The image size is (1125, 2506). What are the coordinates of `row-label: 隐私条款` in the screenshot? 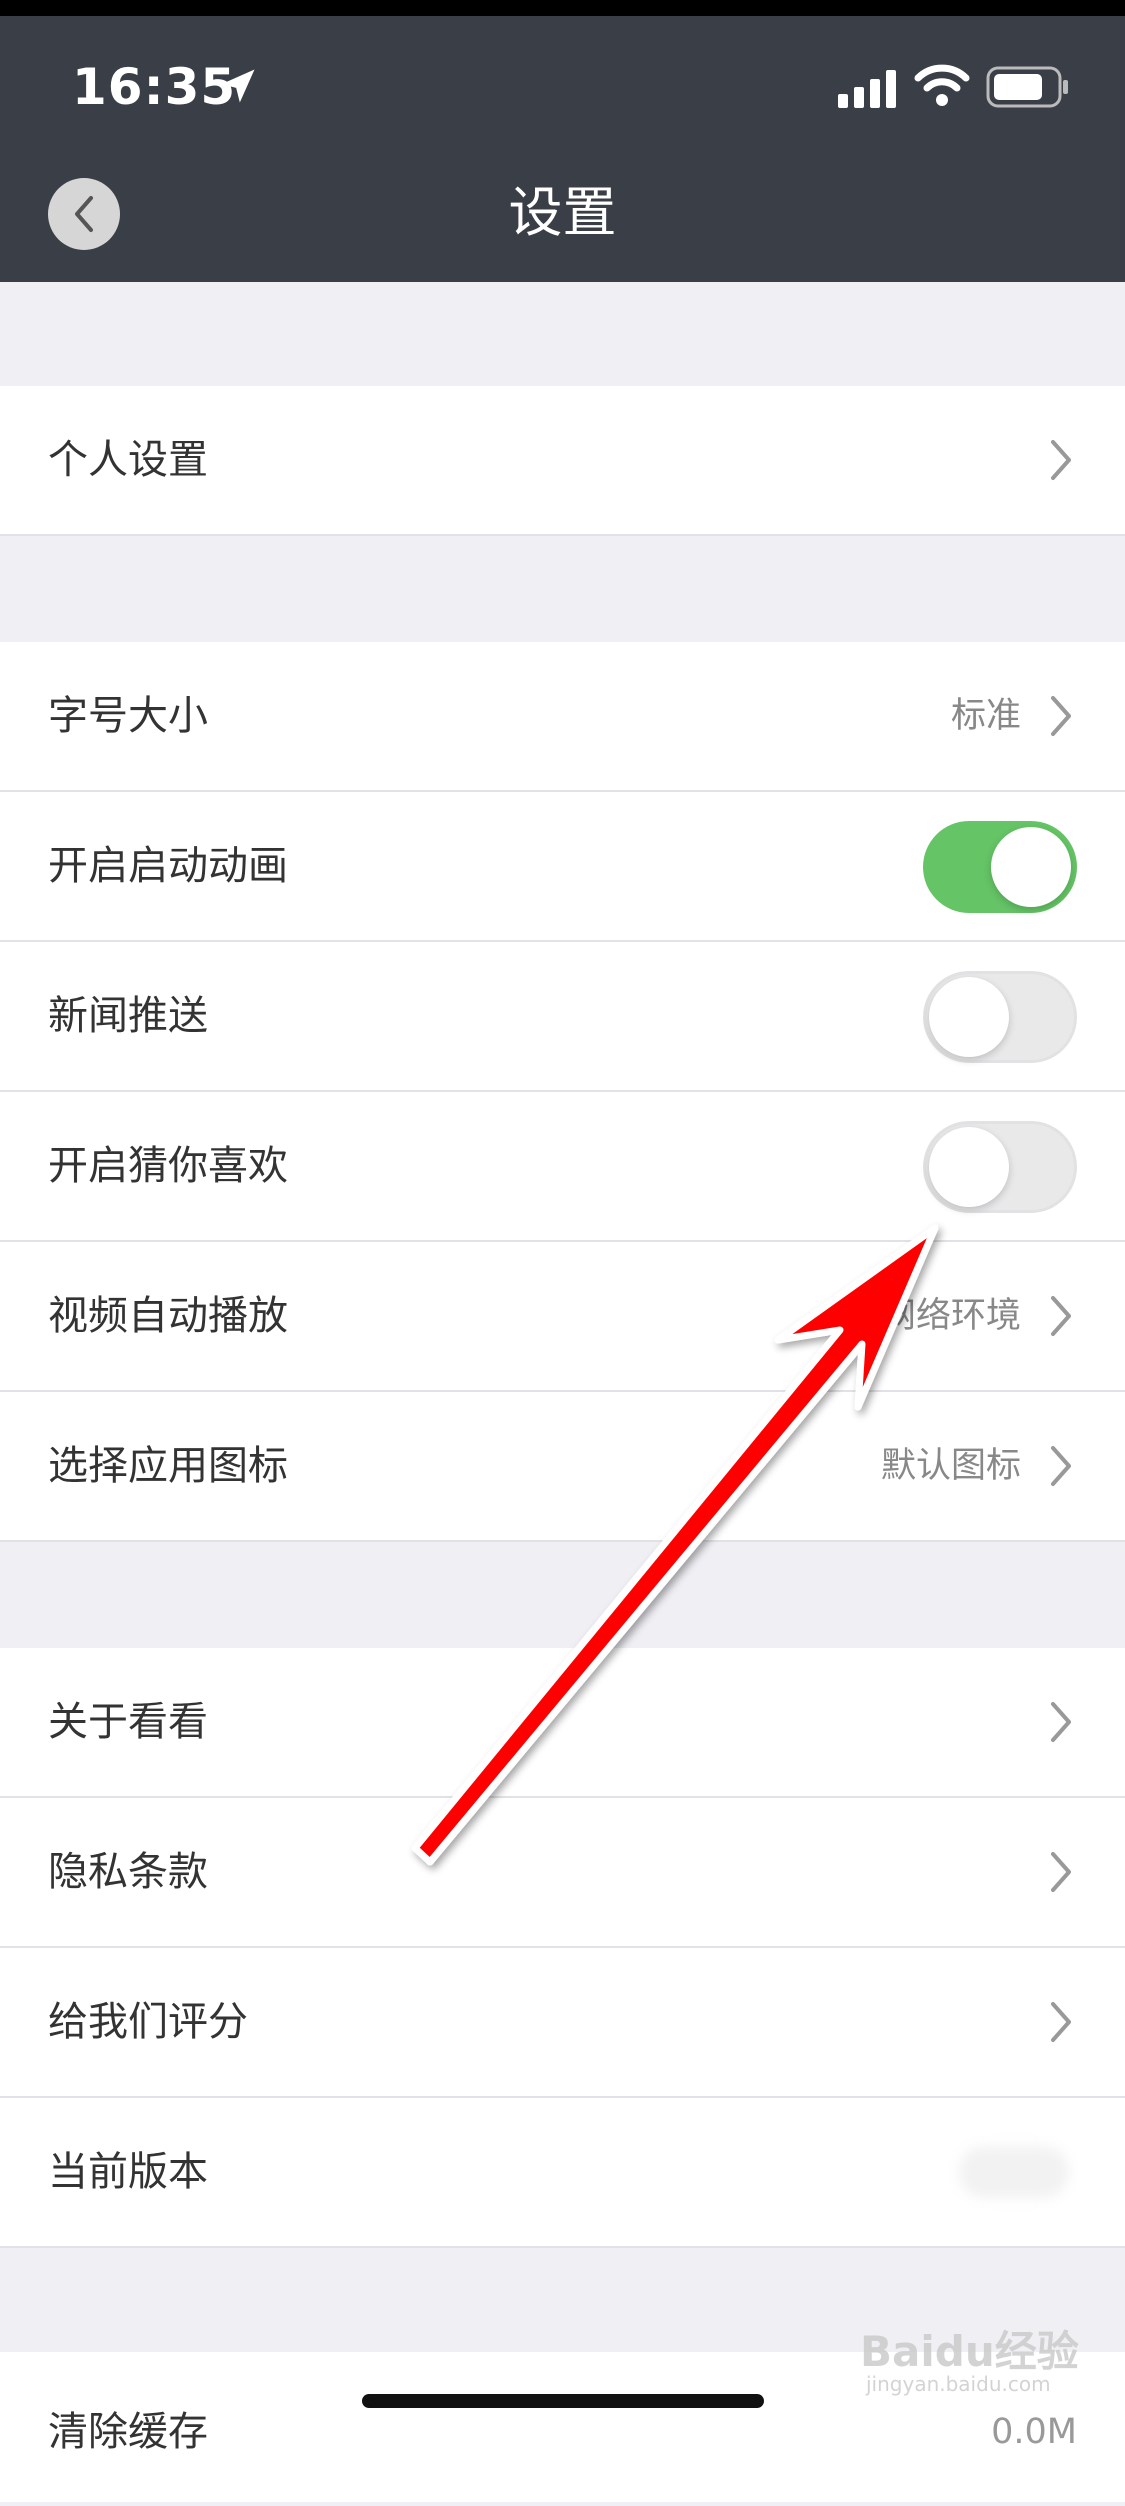 It's located at (128, 1872).